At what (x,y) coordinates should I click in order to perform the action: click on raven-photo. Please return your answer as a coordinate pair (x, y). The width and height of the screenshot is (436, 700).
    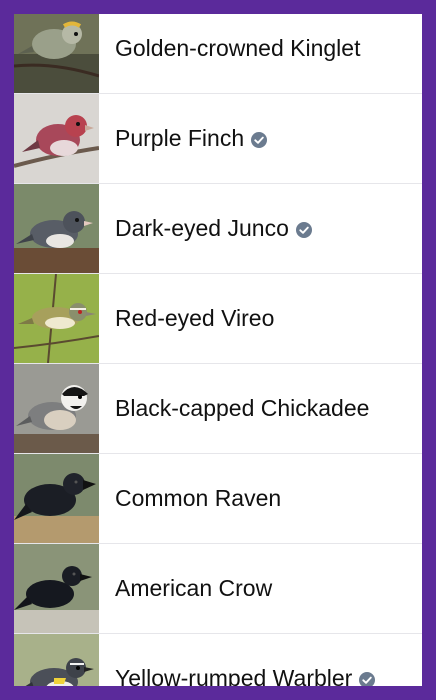
    Looking at the image, I should click on (56, 498).